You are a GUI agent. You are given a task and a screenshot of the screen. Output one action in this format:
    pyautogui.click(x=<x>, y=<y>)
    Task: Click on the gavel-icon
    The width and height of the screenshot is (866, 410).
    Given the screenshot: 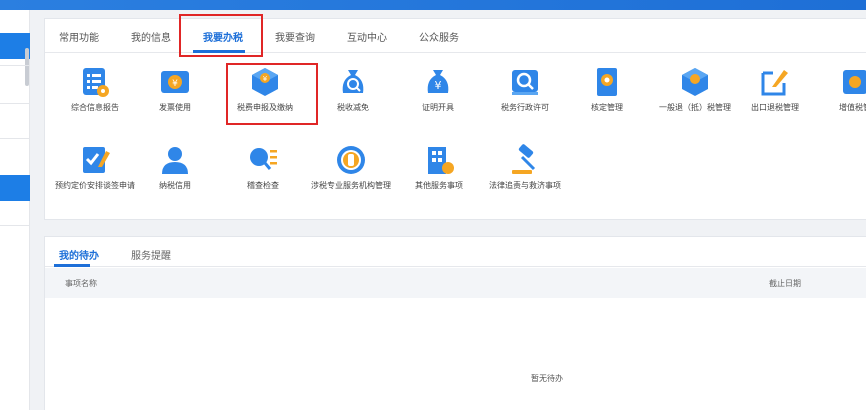 What is the action you would take?
    pyautogui.click(x=524, y=159)
    